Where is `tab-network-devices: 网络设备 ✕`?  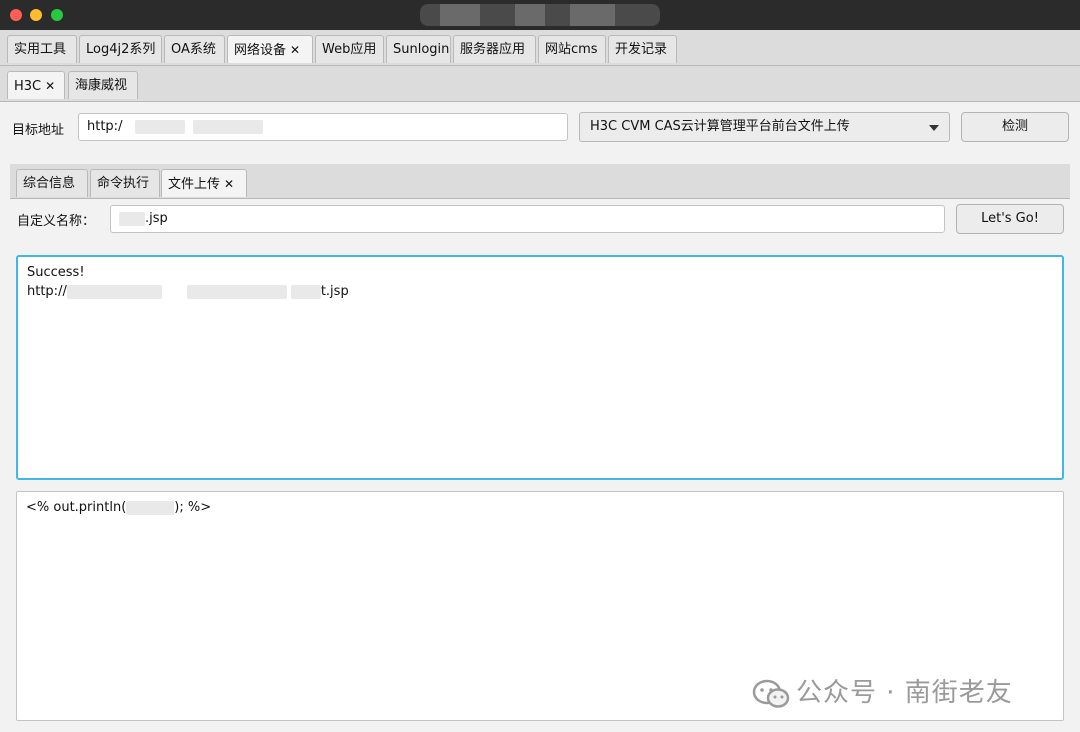 tab-network-devices: 网络设备 ✕ is located at coordinates (270, 49).